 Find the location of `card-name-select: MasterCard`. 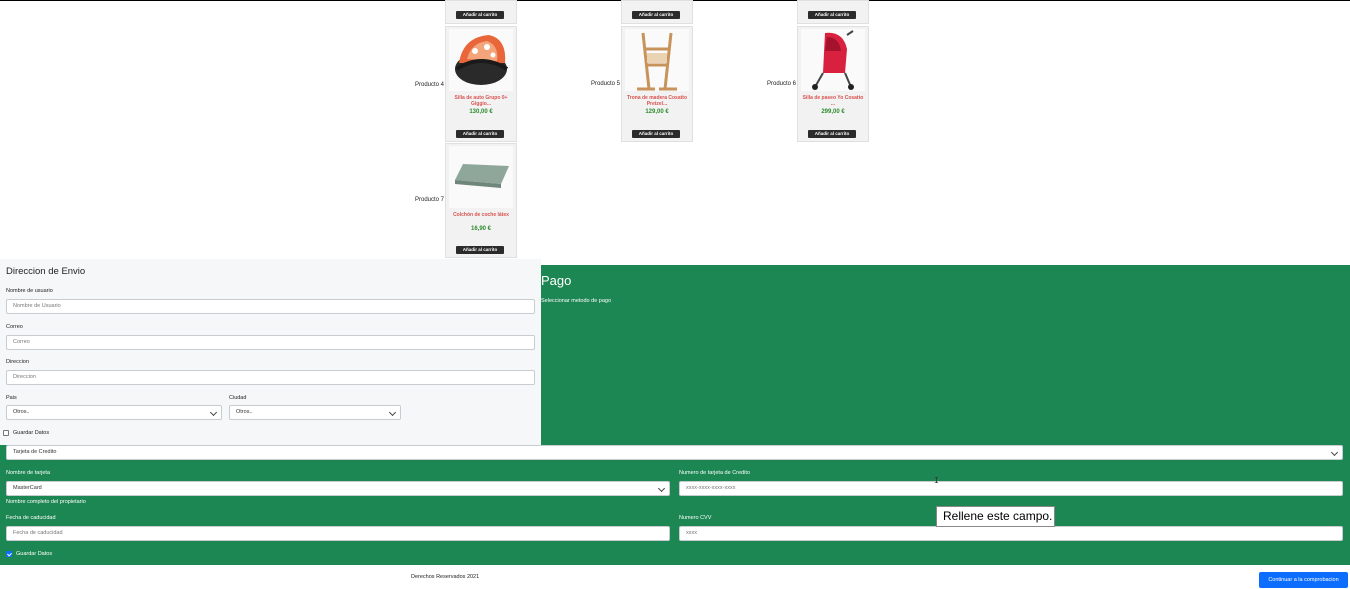

card-name-select: MasterCard is located at coordinates (338, 488).